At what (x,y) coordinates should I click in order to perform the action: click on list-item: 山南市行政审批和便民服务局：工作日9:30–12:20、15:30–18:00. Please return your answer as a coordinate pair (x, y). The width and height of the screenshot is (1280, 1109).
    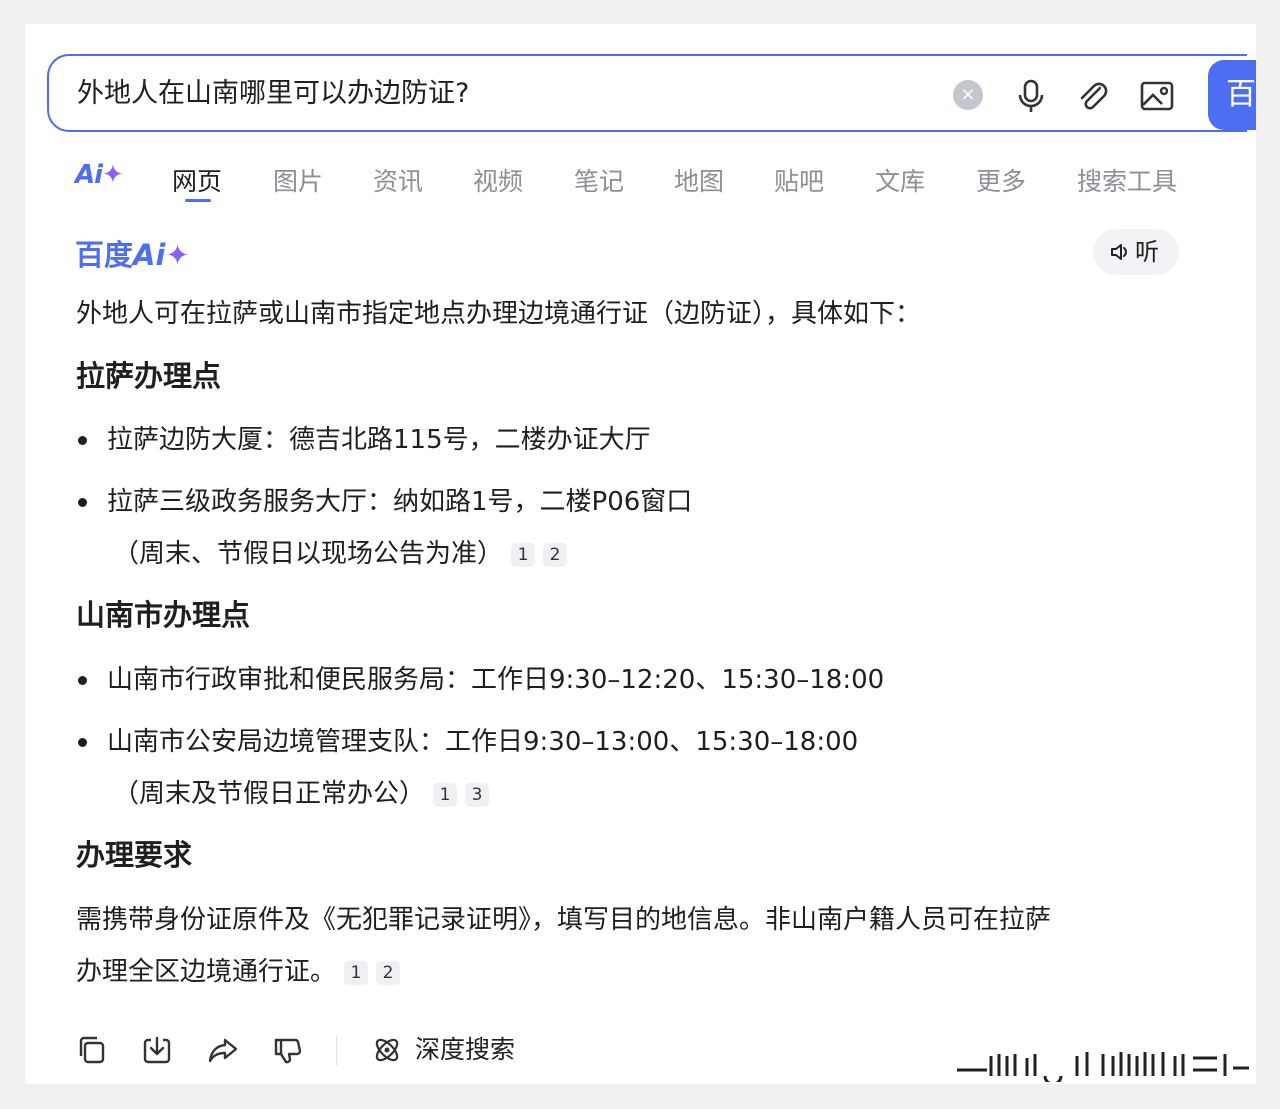
    Looking at the image, I should click on (496, 680).